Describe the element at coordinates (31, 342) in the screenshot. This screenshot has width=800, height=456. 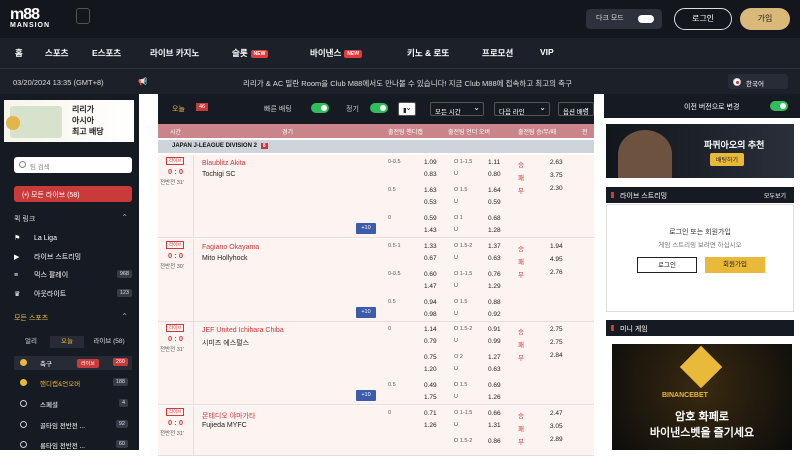
I see `tab-early: 얼리` at that location.